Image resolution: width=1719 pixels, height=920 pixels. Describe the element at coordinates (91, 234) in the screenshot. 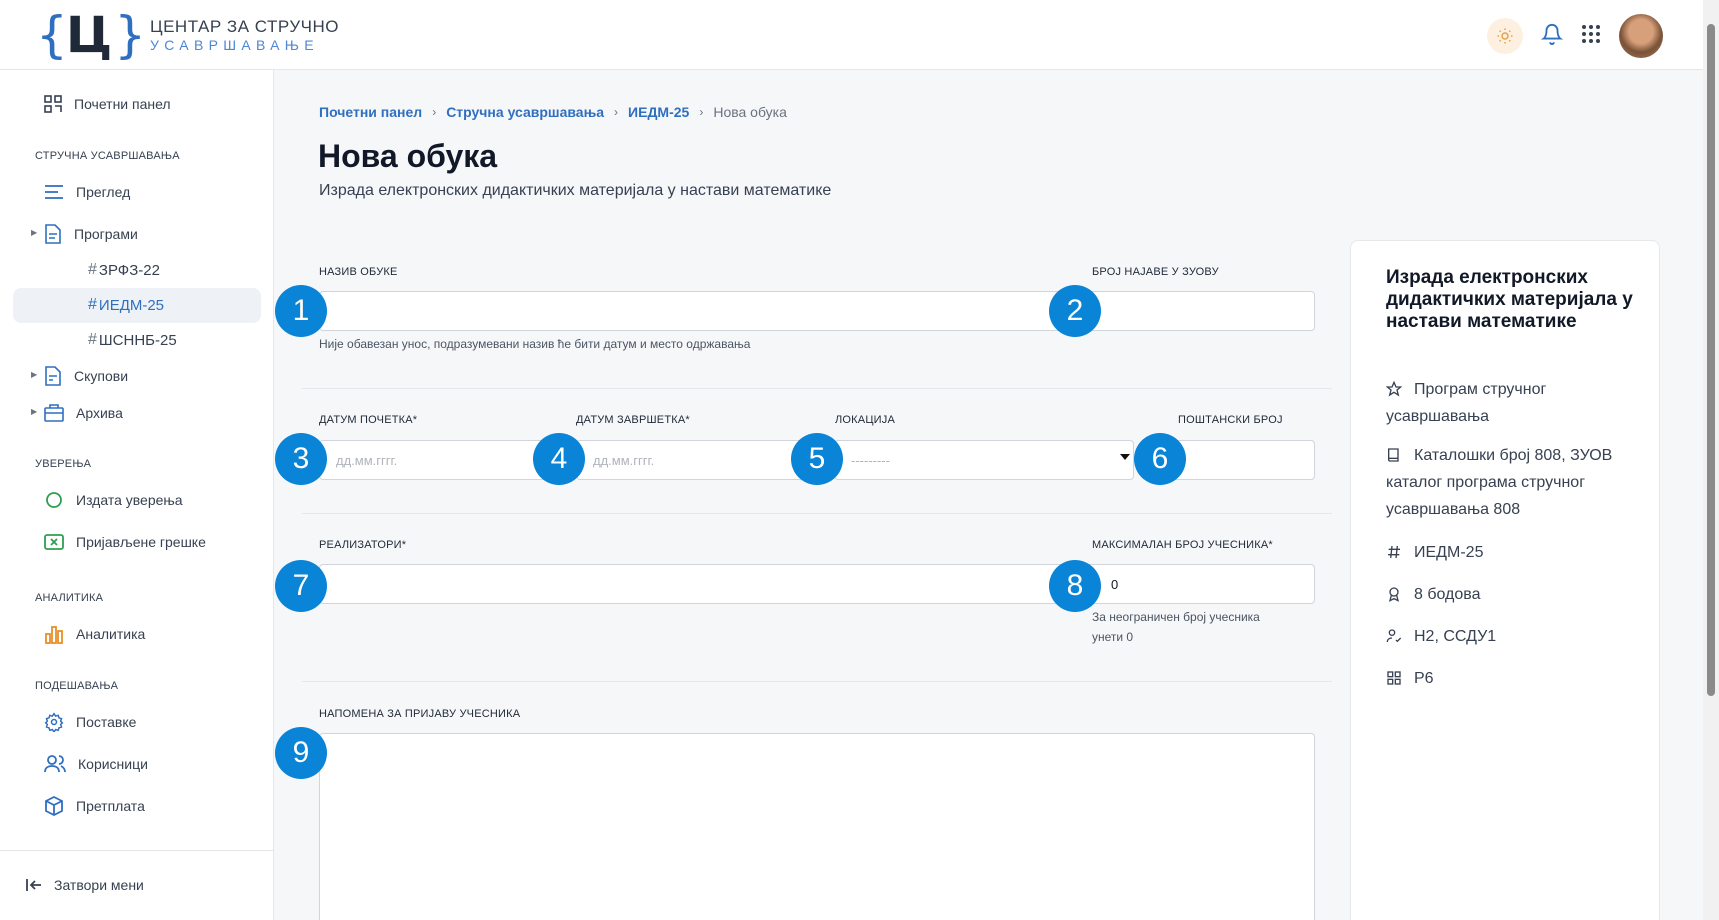

I see `sidebar-item-programs: Програми` at that location.